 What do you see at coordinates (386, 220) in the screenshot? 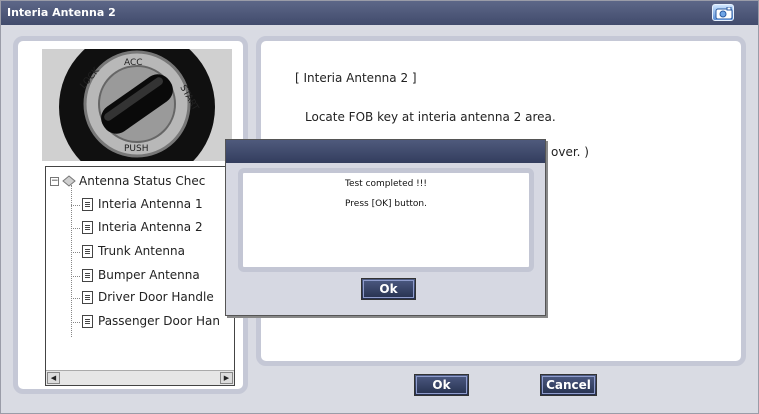
I see `dialog-message-area: Test completed !!! Press [OK] button.` at bounding box center [386, 220].